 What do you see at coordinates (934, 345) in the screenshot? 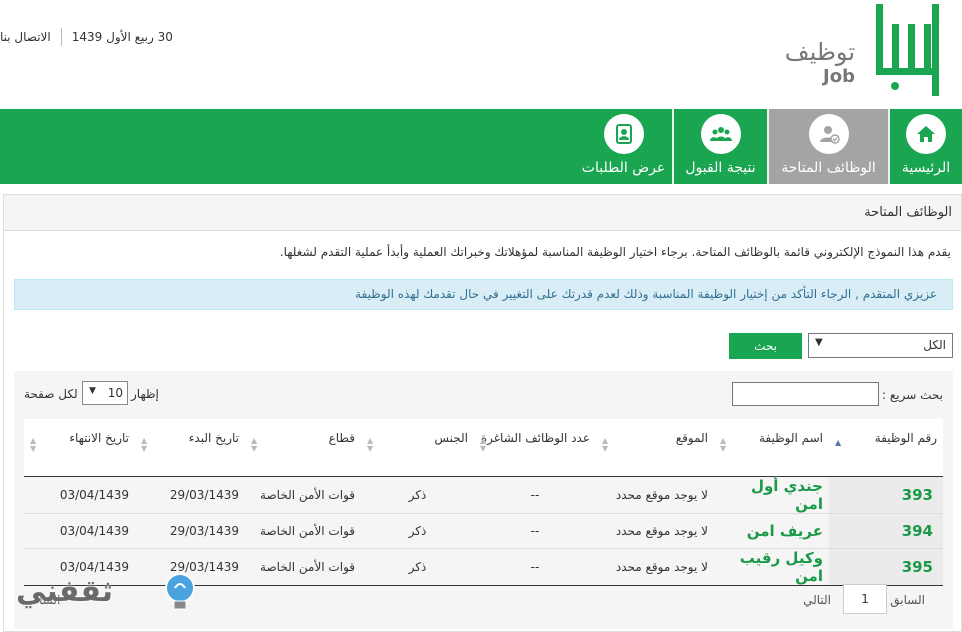
I see `filter-selected-value: الكل` at bounding box center [934, 345].